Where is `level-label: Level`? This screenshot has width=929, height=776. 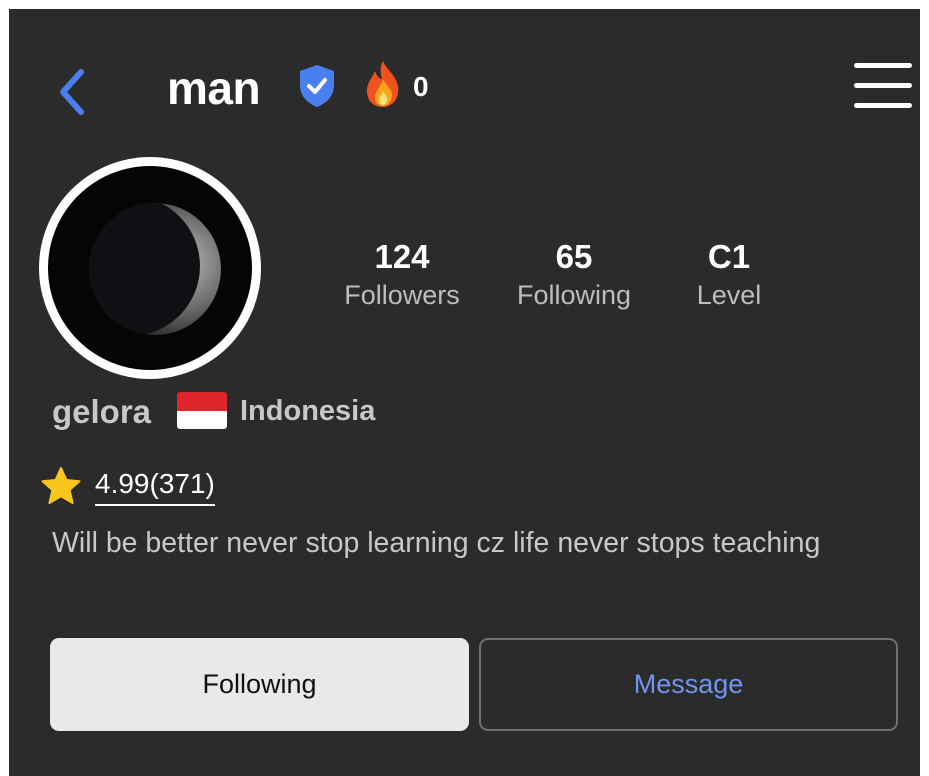 level-label: Level is located at coordinates (729, 295).